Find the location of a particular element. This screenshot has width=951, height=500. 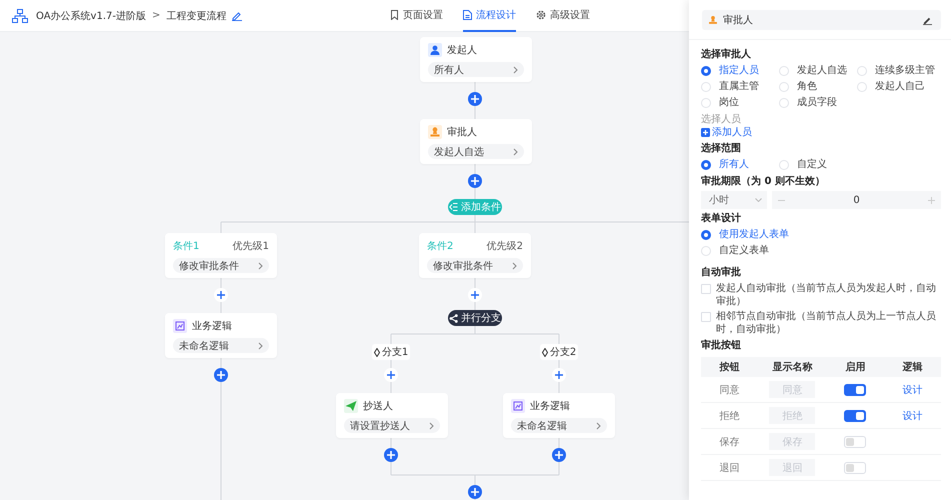

radio-option: 发起人自己 is located at coordinates (899, 87).